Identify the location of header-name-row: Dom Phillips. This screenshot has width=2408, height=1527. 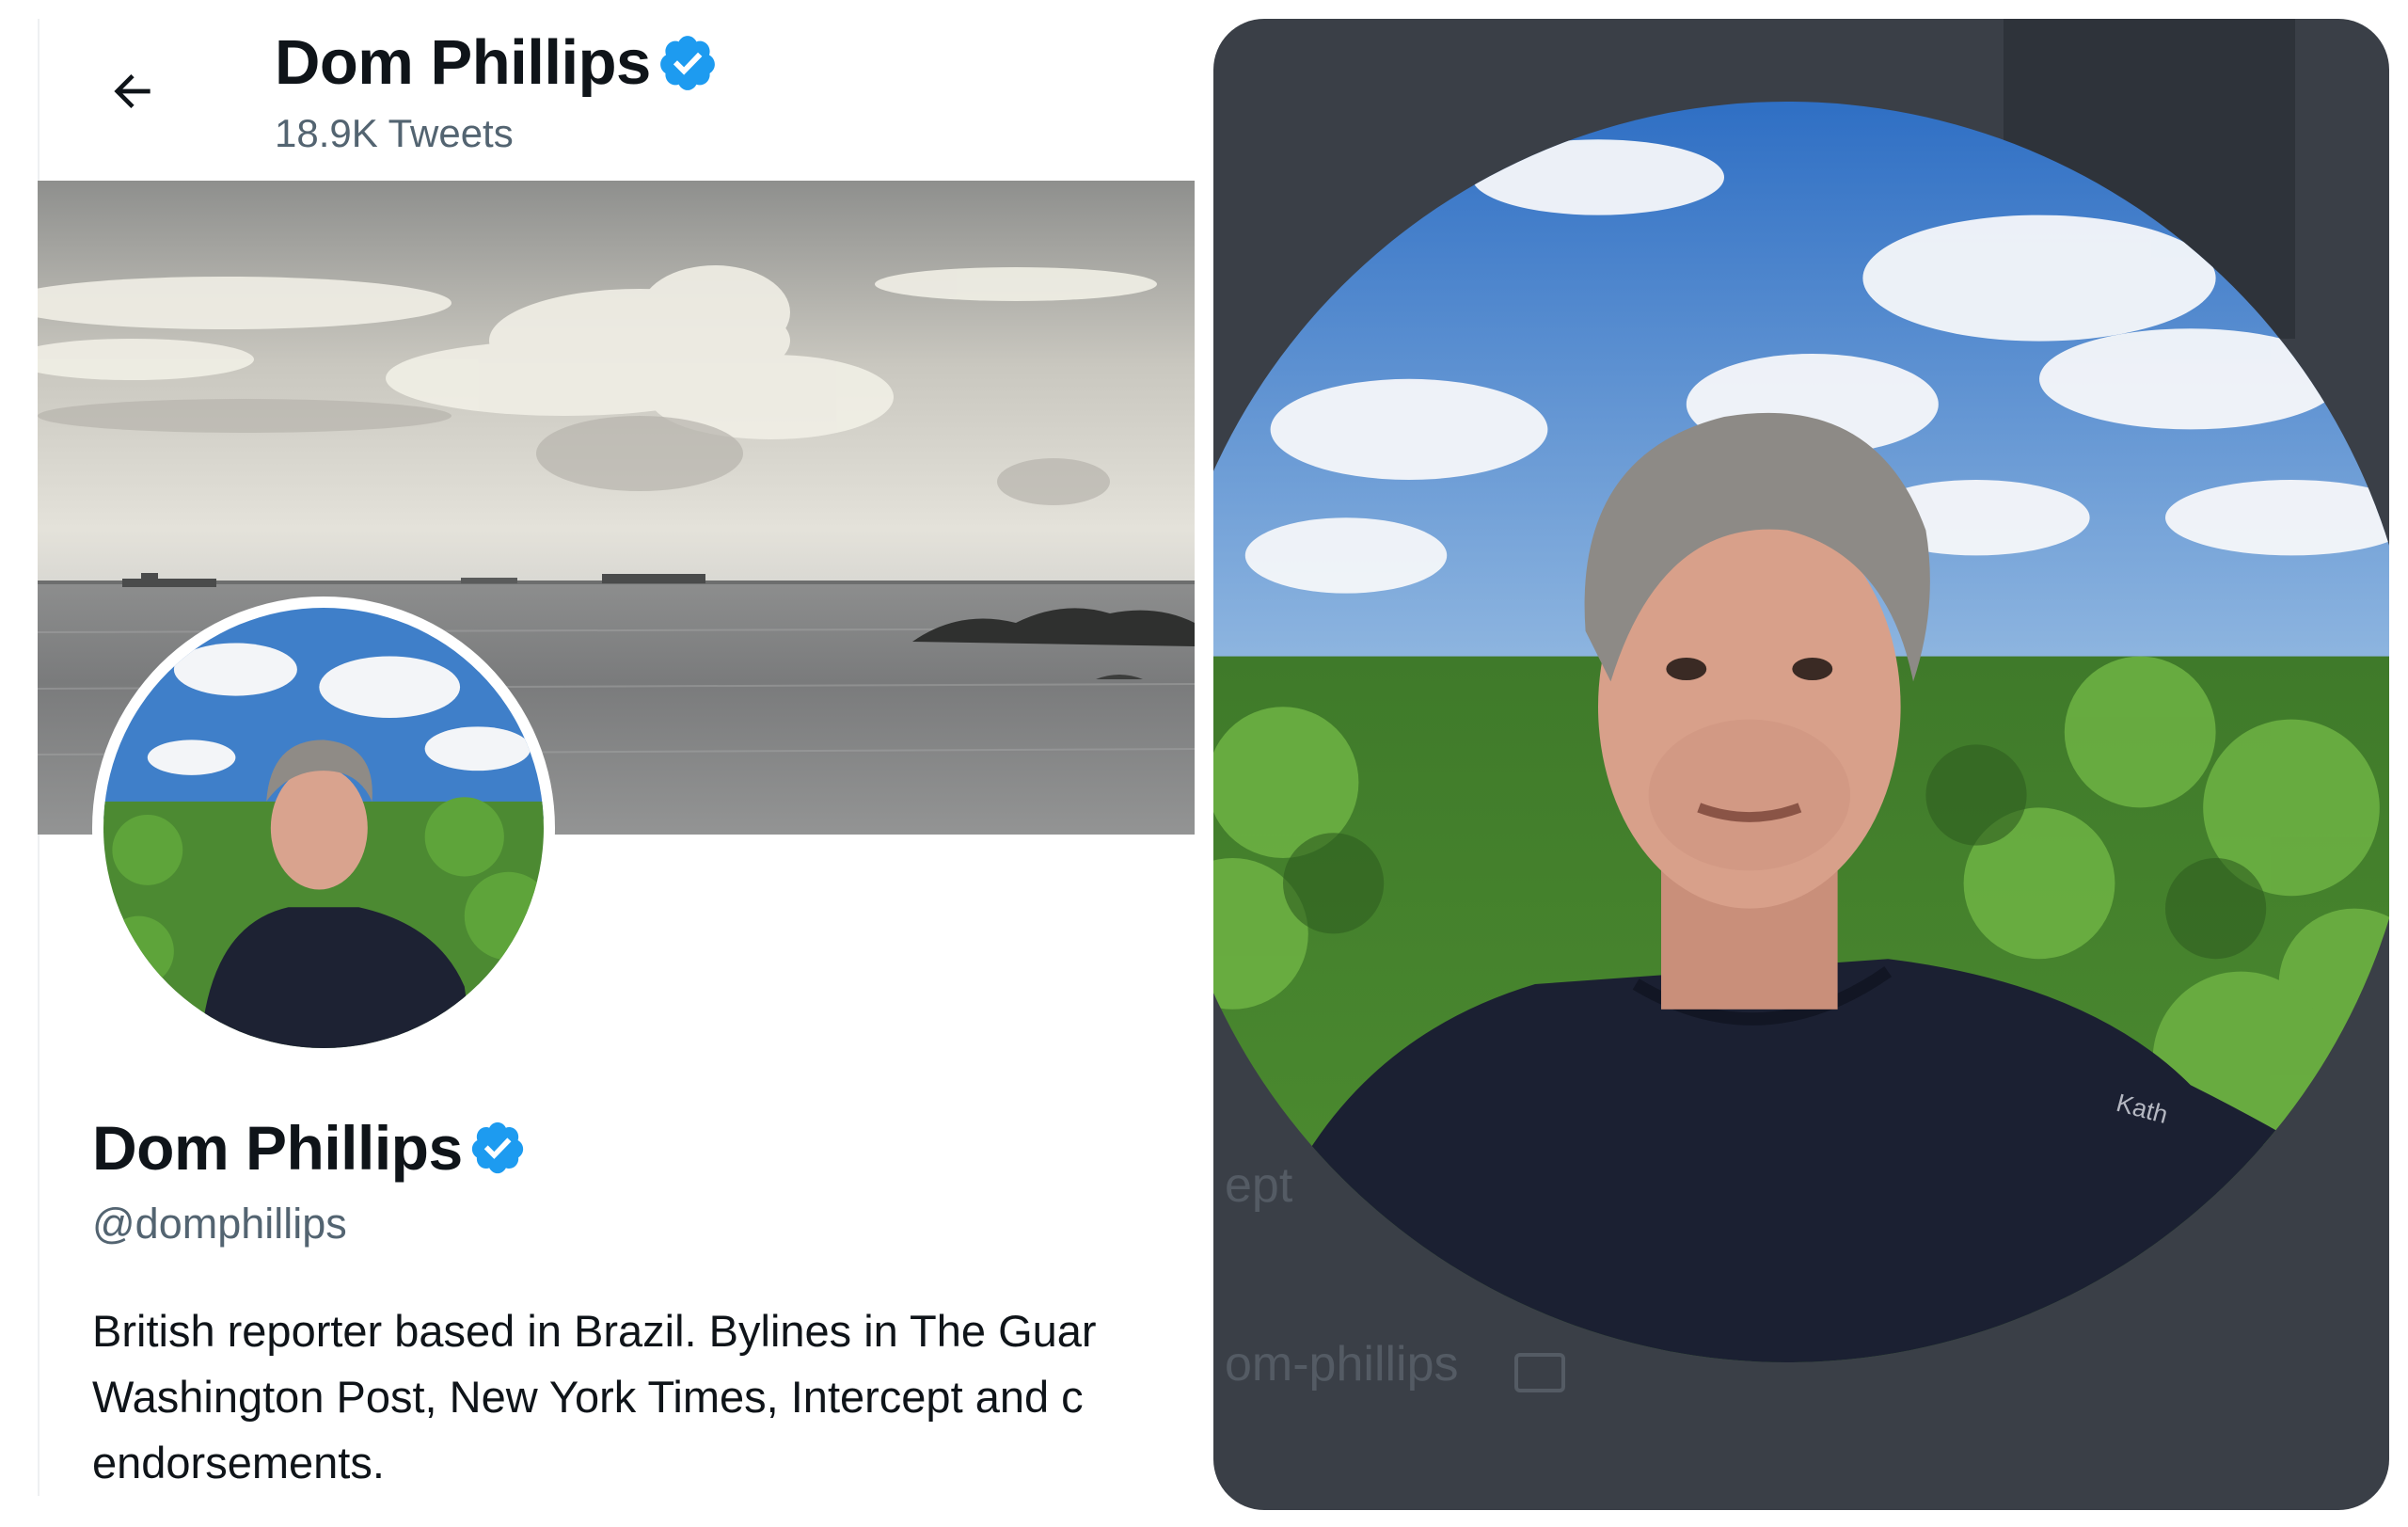
(497, 62).